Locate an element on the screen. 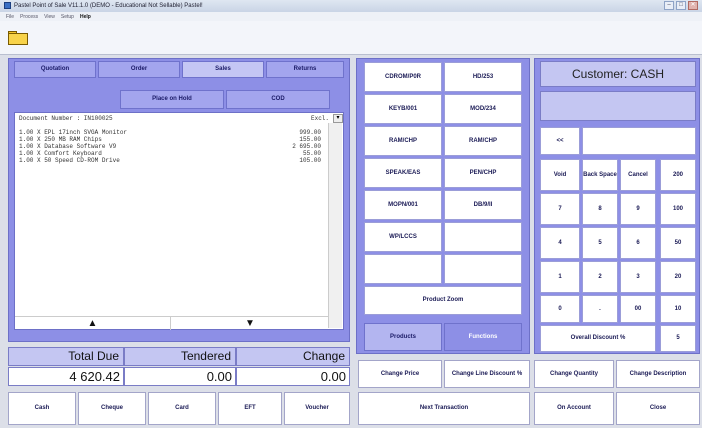  product-button: HD/253 is located at coordinates (483, 77).